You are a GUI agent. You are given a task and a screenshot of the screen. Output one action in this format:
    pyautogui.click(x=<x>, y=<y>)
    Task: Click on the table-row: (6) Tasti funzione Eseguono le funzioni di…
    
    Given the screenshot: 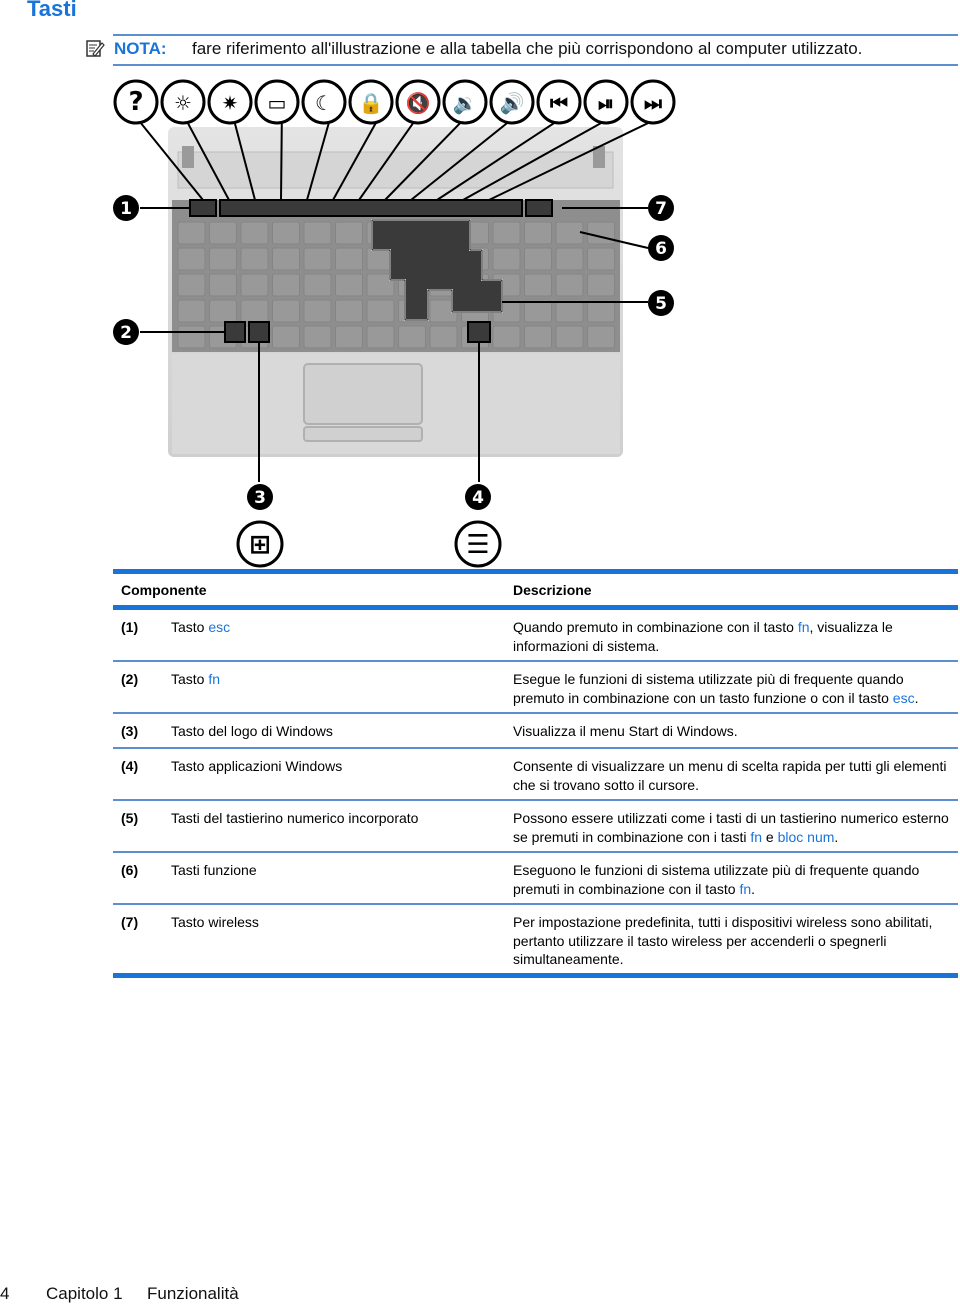 What is the action you would take?
    pyautogui.click(x=535, y=878)
    